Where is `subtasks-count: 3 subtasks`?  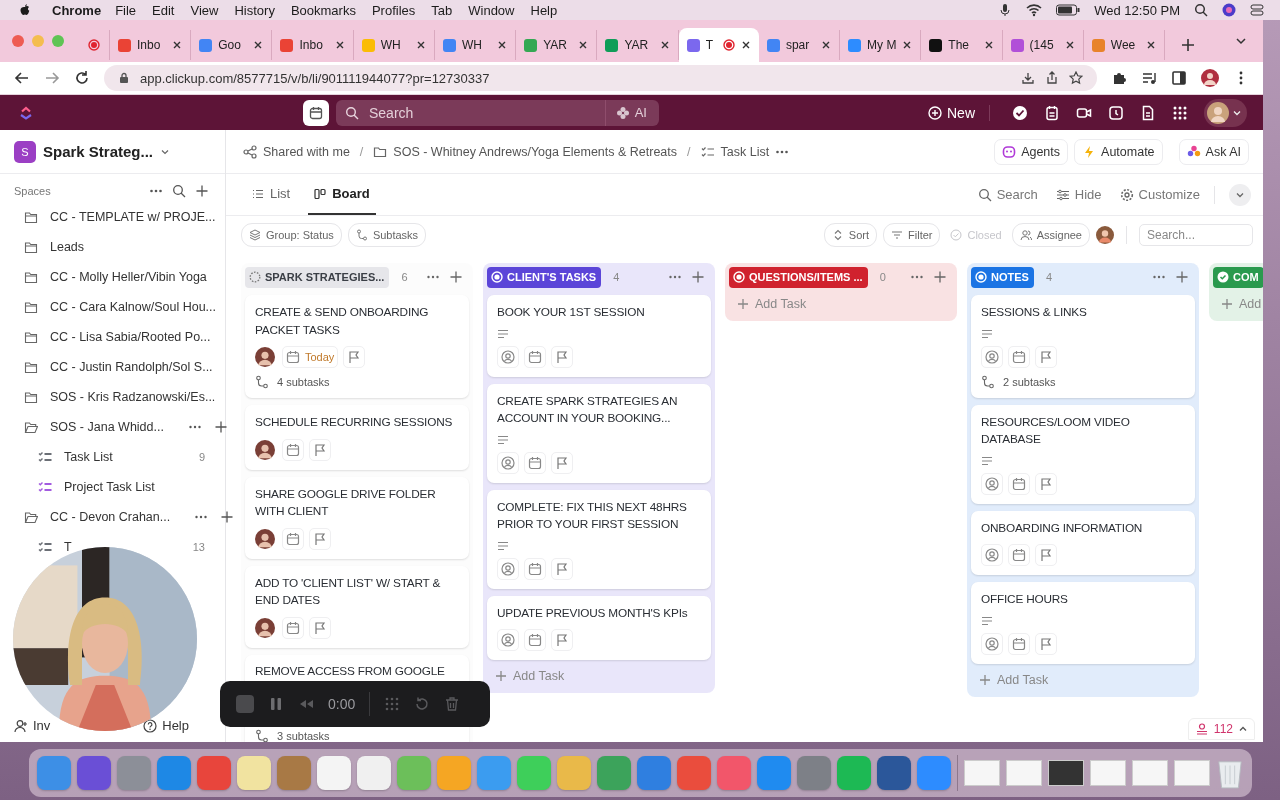
subtasks-count: 3 subtasks is located at coordinates (303, 736).